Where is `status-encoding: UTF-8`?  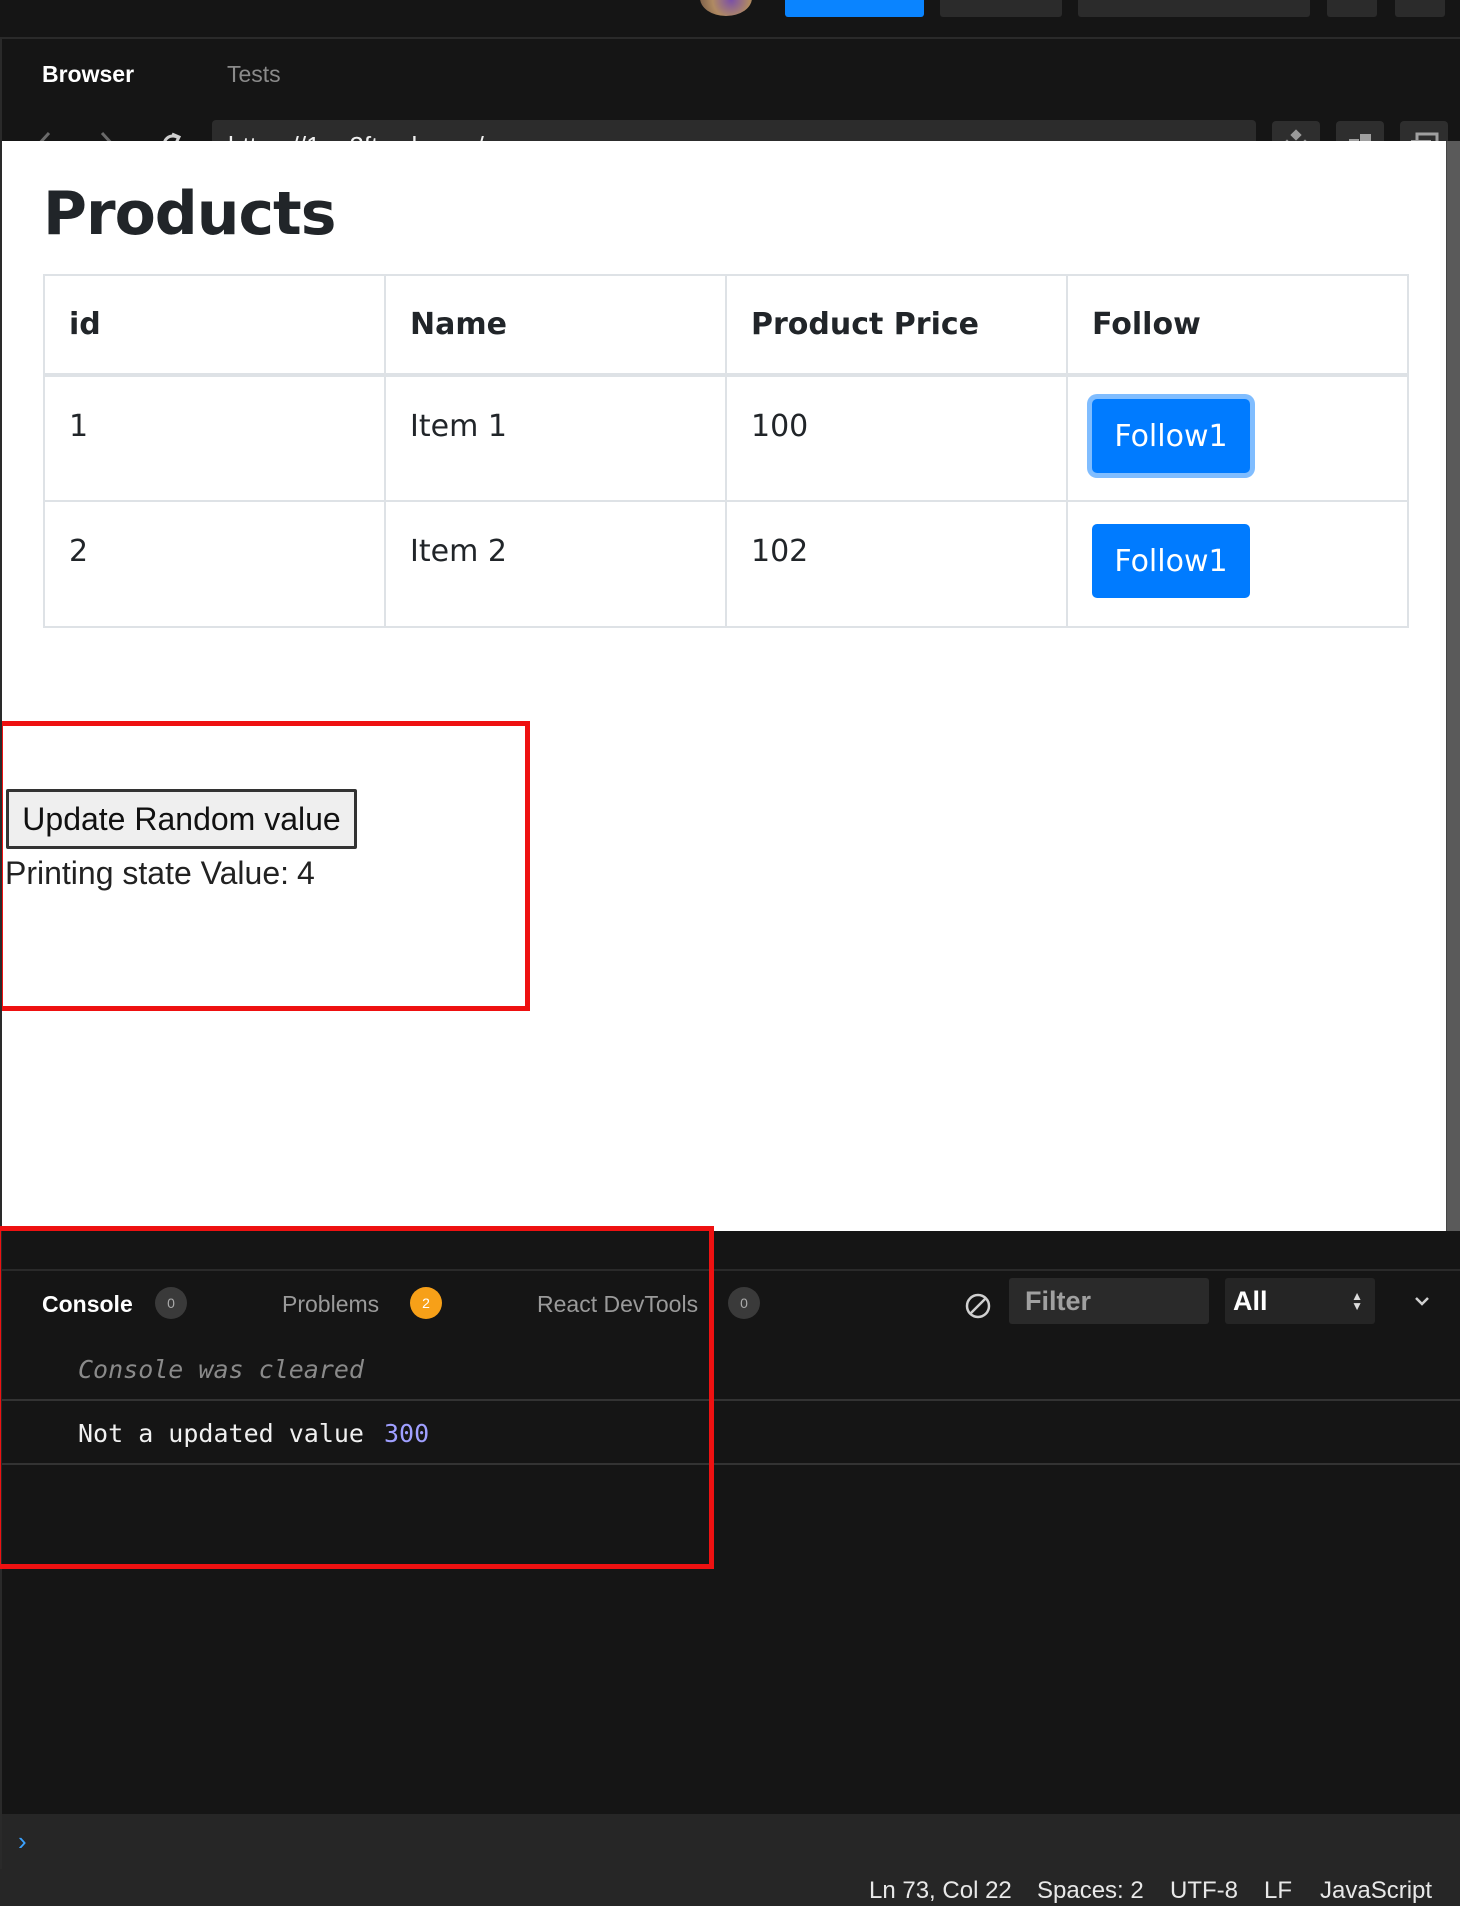
status-encoding: UTF-8 is located at coordinates (1204, 1887).